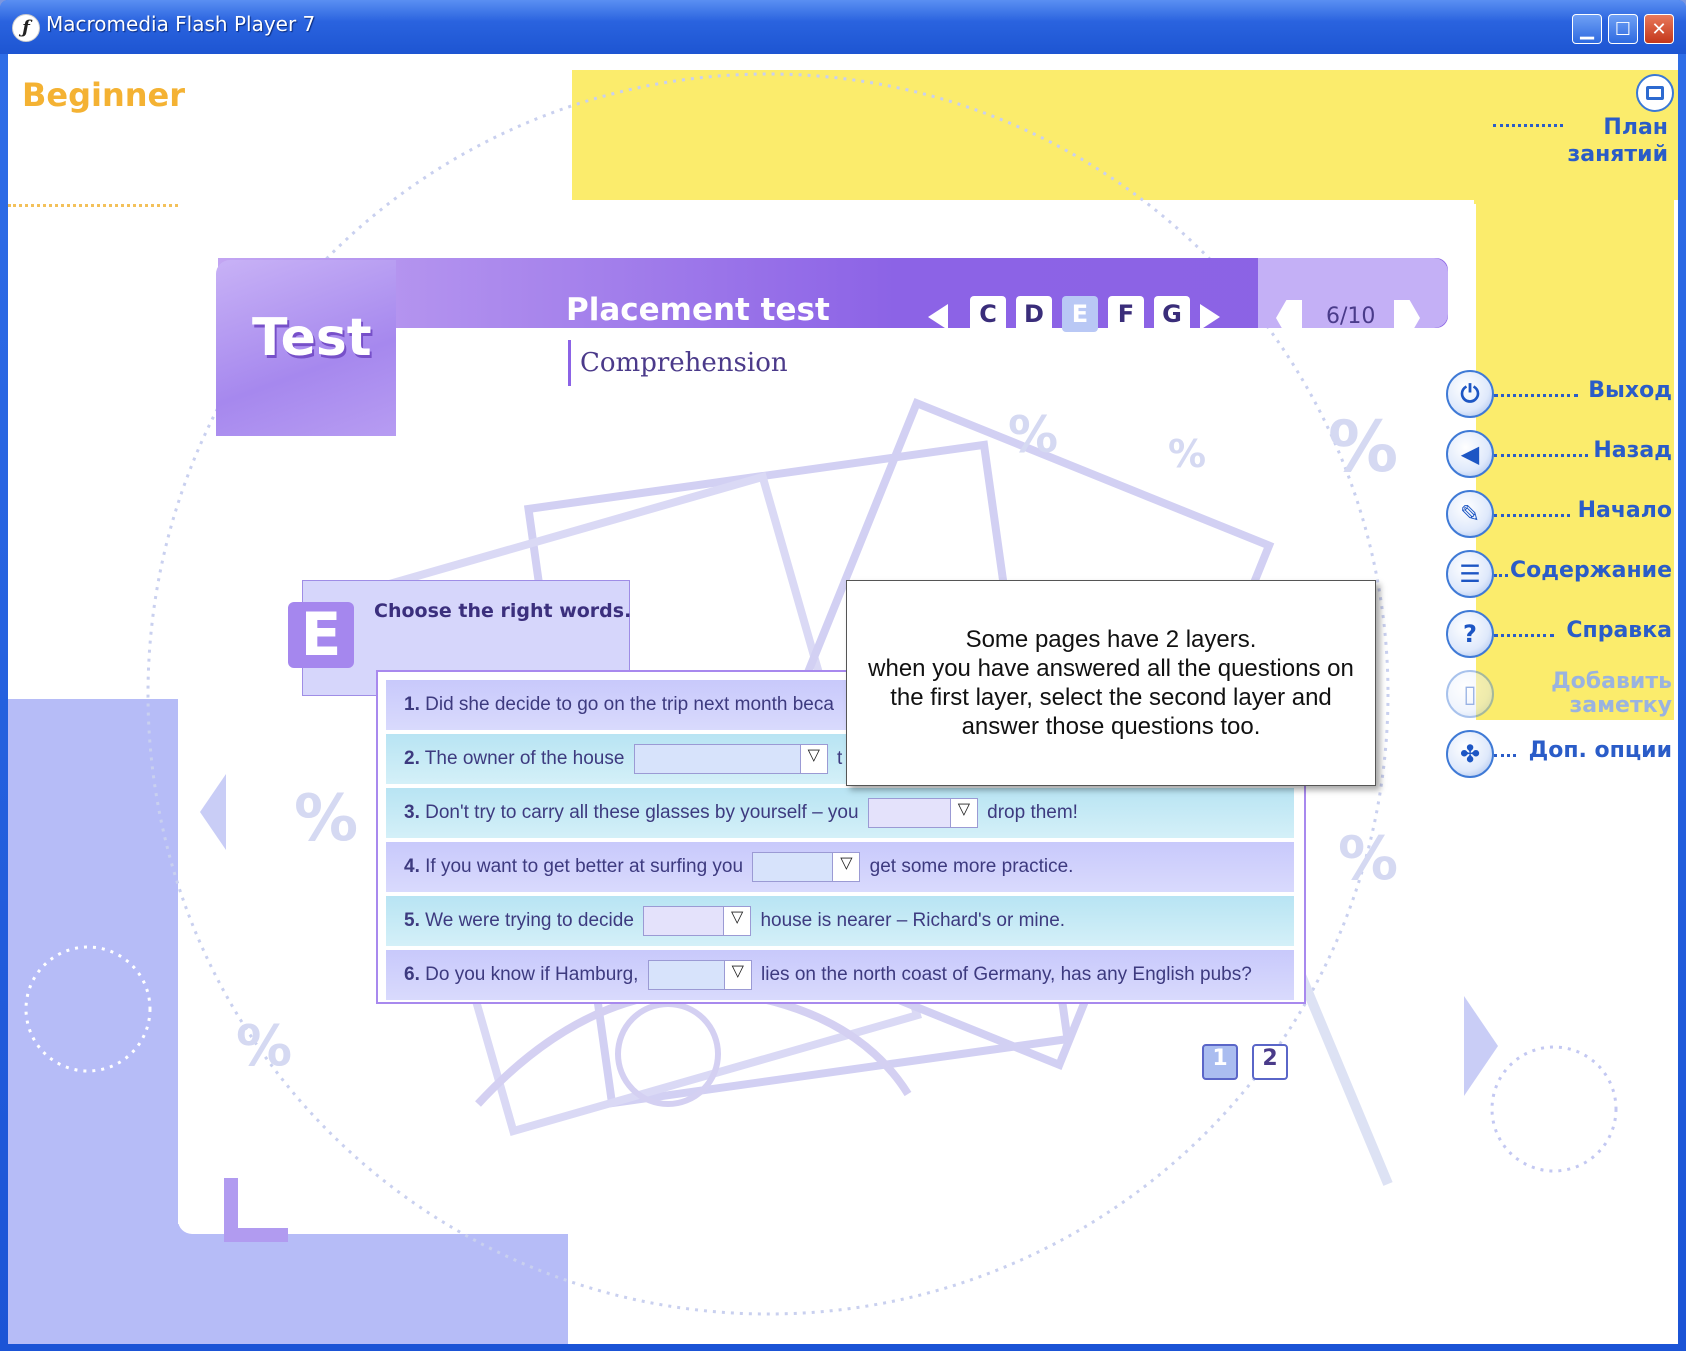 The image size is (1686, 1351). What do you see at coordinates (524, 758) in the screenshot?
I see `question-text: The owner of the house` at bounding box center [524, 758].